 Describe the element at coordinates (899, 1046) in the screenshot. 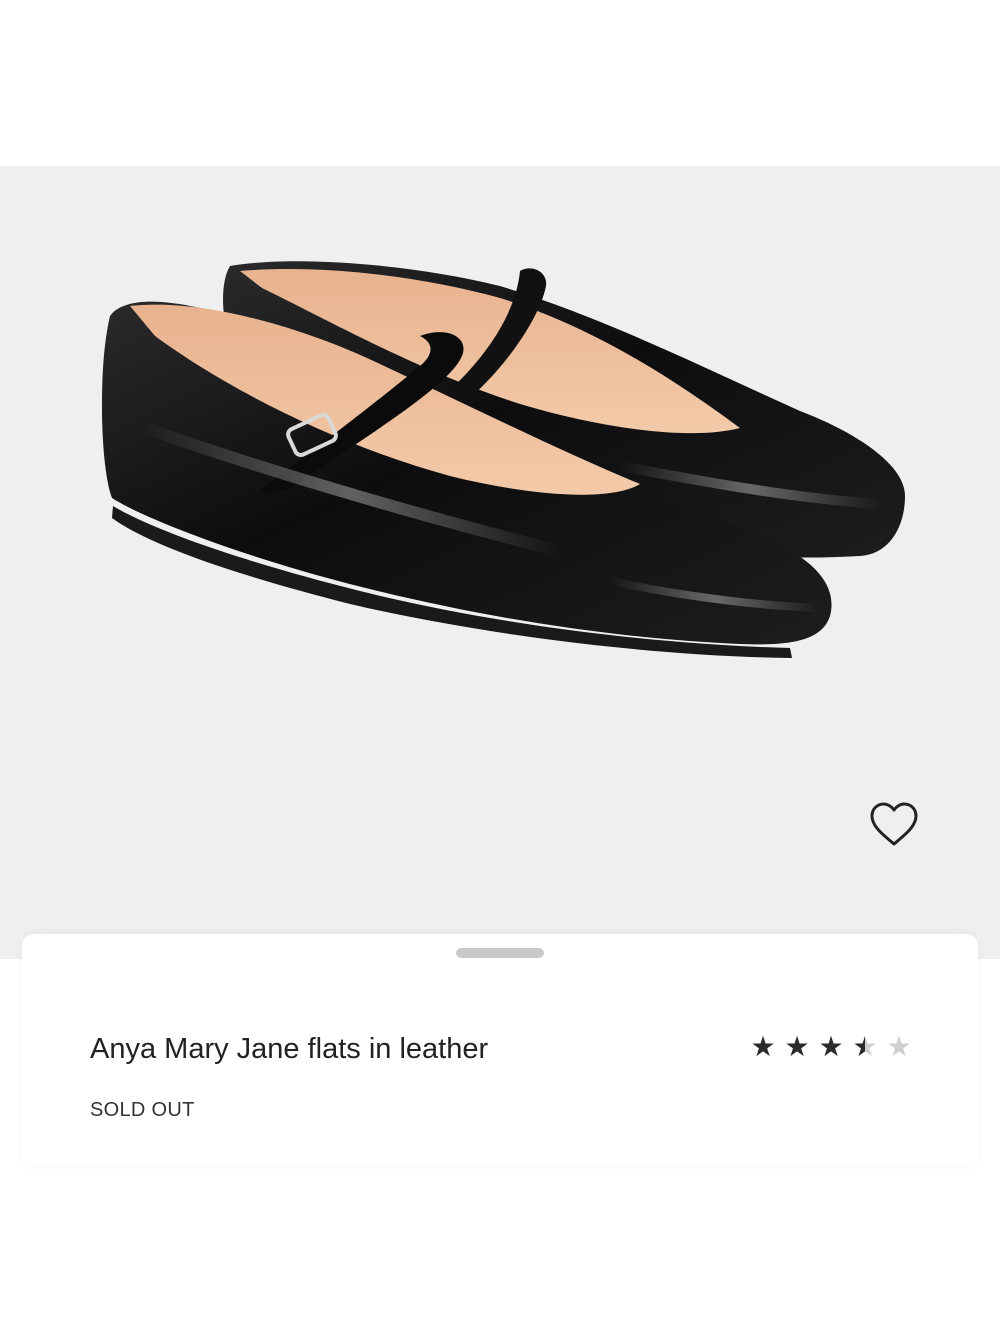

I see `star-empty-icon: ★` at that location.